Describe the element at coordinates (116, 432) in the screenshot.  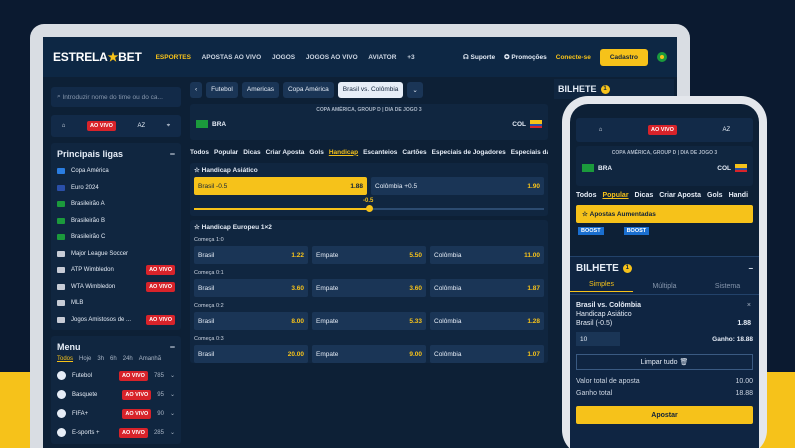
I see `sport-item: E-sports + AO VIVO 285 ⌄` at that location.